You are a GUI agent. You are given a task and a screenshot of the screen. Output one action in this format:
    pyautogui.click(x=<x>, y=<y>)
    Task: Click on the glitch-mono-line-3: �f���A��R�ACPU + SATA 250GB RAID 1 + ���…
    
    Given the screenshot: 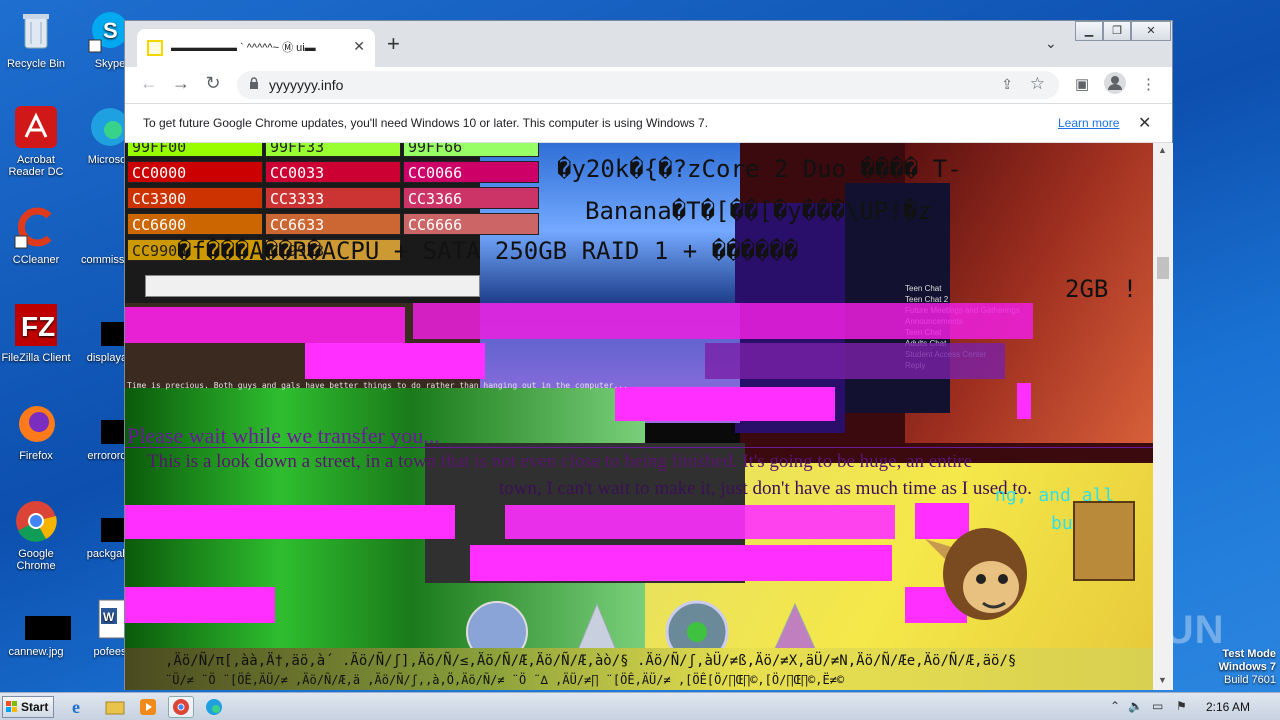 What is the action you would take?
    pyautogui.click(x=488, y=251)
    